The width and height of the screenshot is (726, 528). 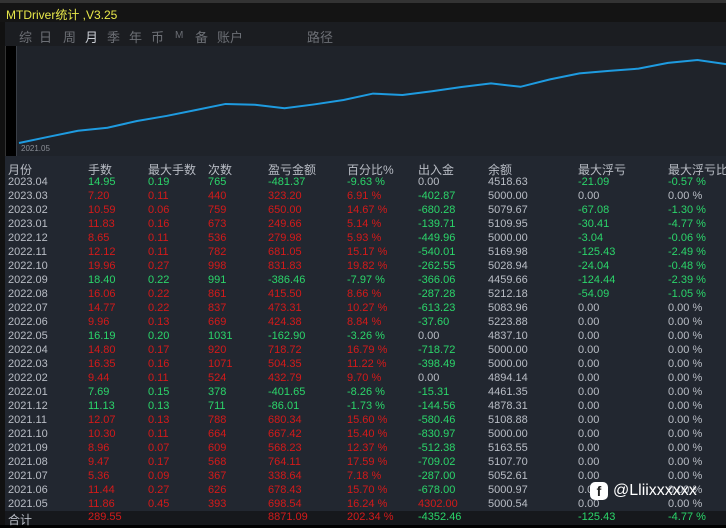 I want to click on cell-次数: 378, so click(x=217, y=392).